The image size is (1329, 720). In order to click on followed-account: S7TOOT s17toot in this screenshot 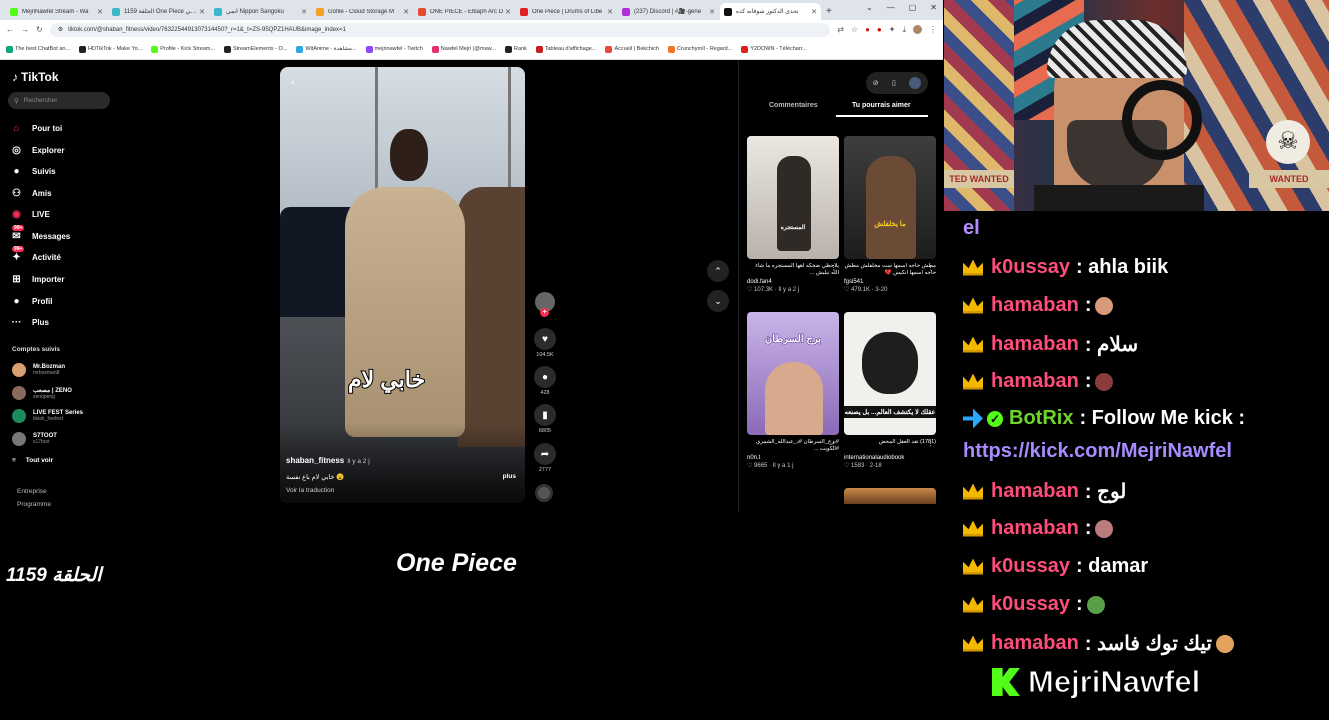, I will do `click(34, 439)`.